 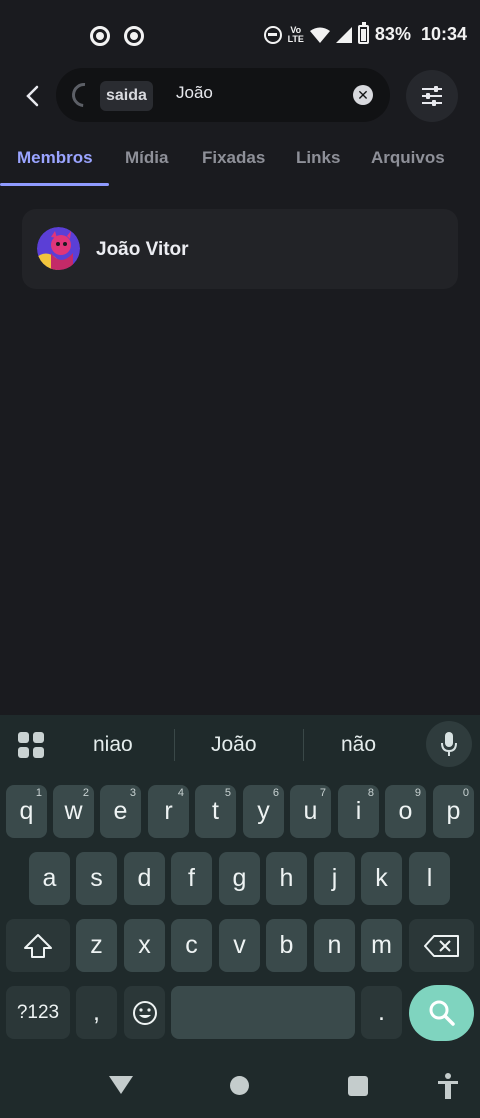 I want to click on key-j: j, so click(x=334, y=878).